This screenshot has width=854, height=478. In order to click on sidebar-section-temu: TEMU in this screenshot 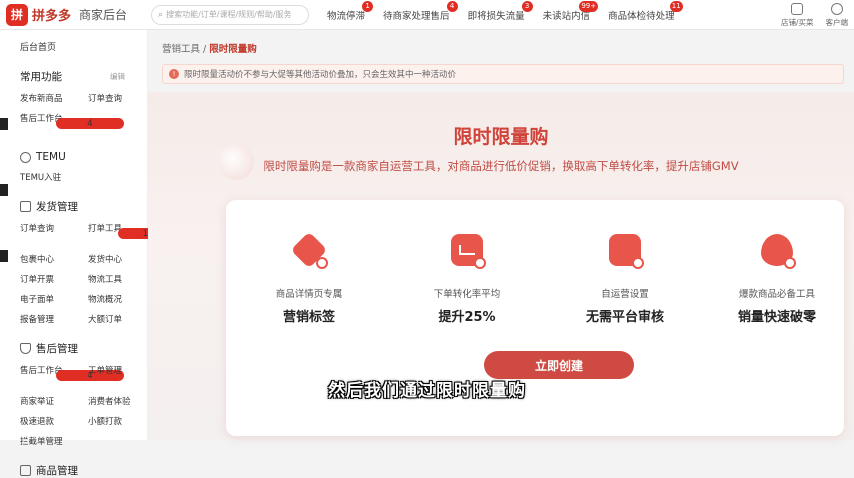, I will do `click(83, 157)`.